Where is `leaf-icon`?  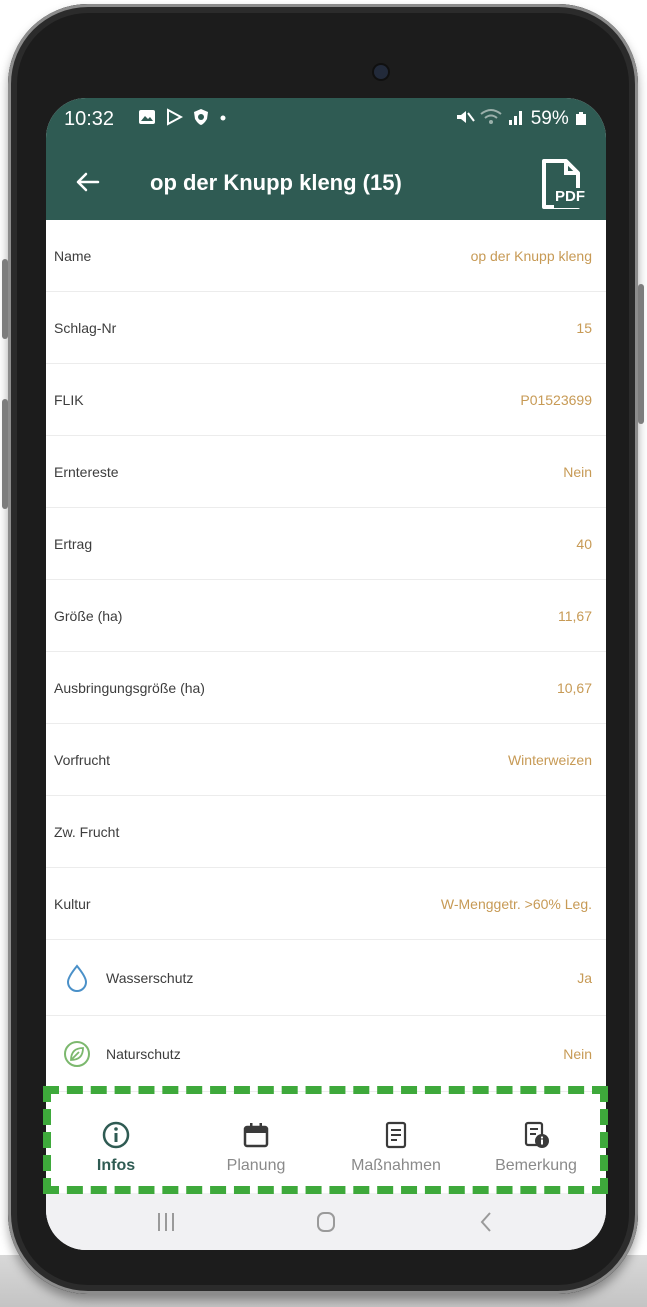
leaf-icon is located at coordinates (77, 1053).